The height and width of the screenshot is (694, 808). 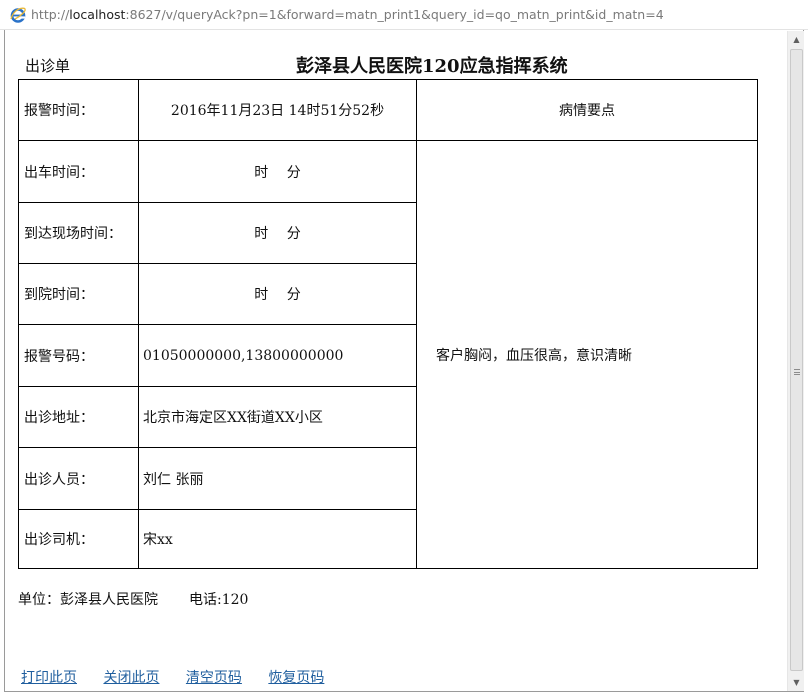 I want to click on row-label: 出诊地址：, so click(x=78, y=417).